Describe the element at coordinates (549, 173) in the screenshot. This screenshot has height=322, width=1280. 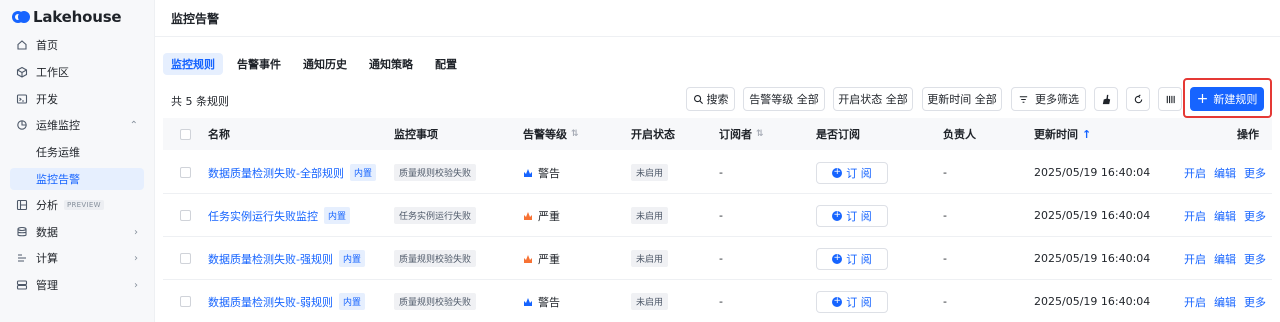
I see `alert-level-label: 警告` at that location.